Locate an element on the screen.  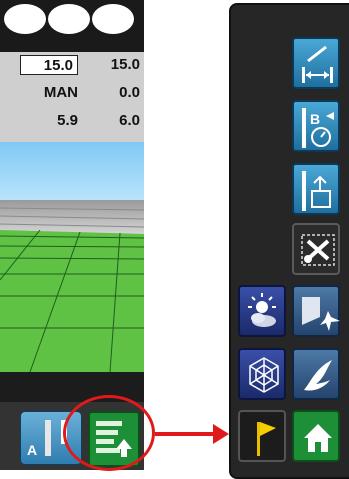
weather-icon is located at coordinates (262, 310).